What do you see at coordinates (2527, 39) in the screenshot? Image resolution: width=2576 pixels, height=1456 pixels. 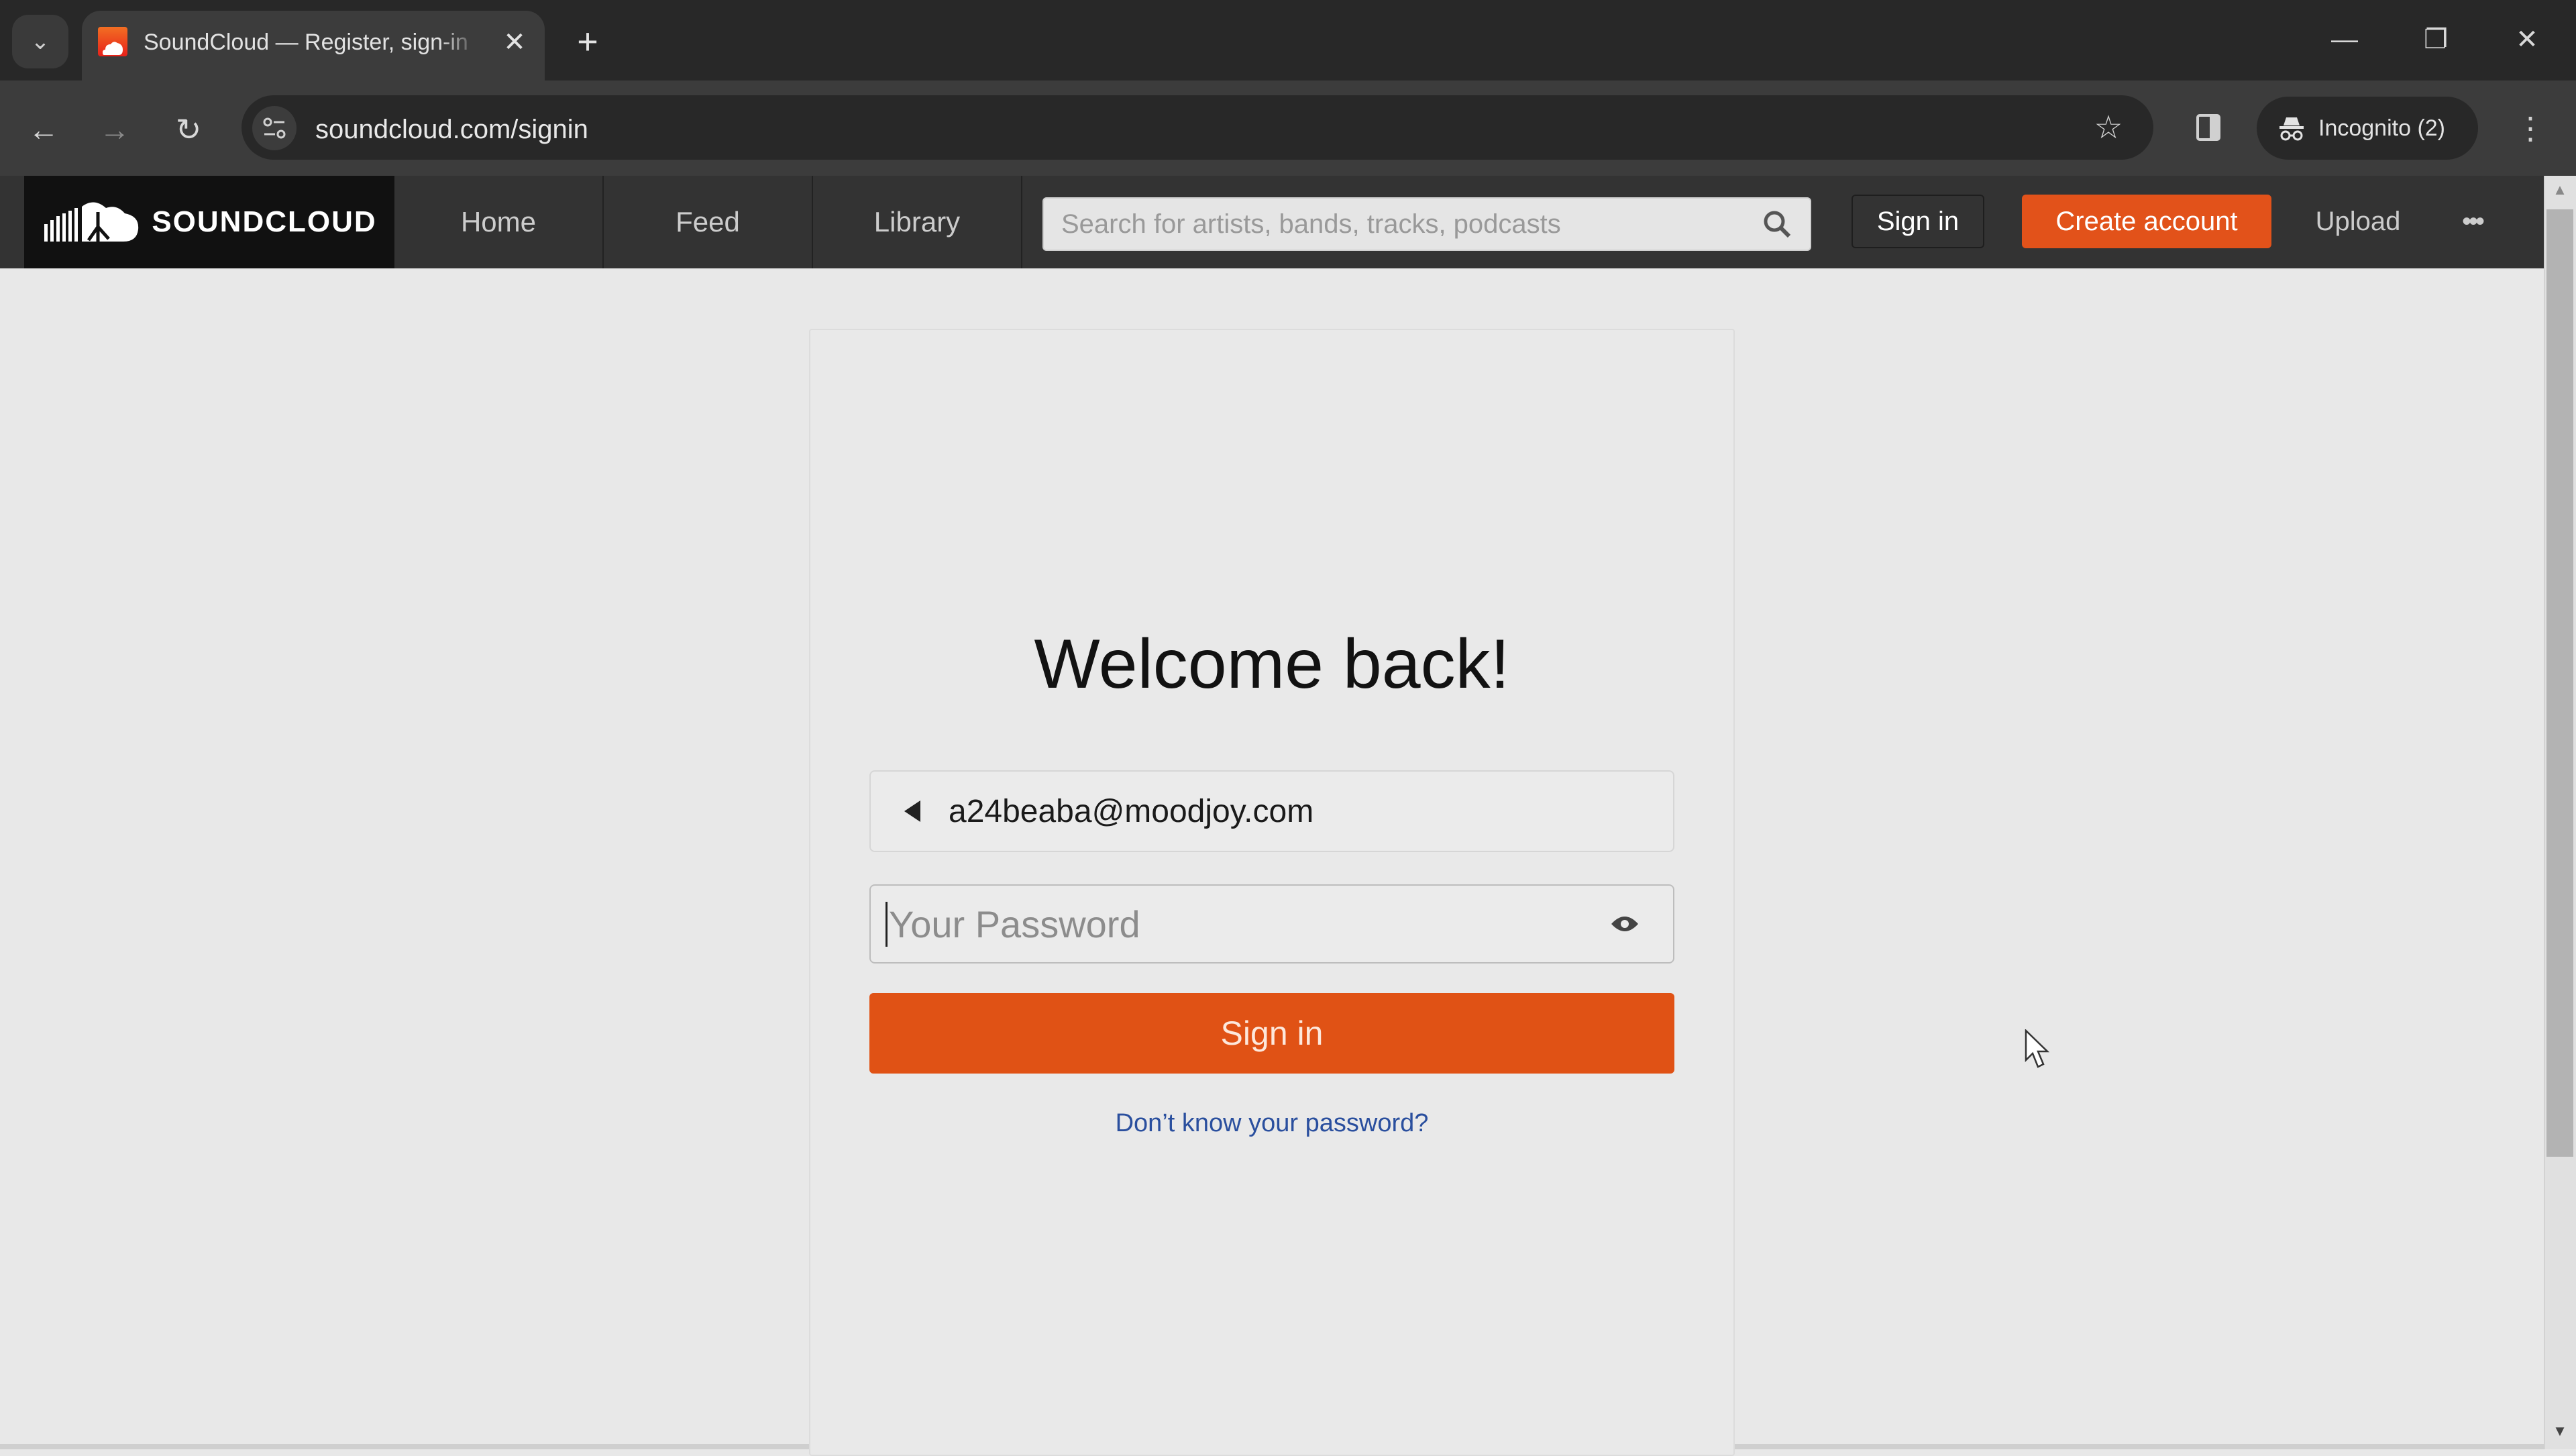 I see `close-window-icon: ✕` at bounding box center [2527, 39].